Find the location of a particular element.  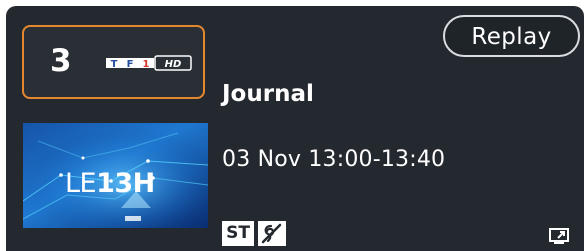

svg-text: 1 is located at coordinates (146, 64).